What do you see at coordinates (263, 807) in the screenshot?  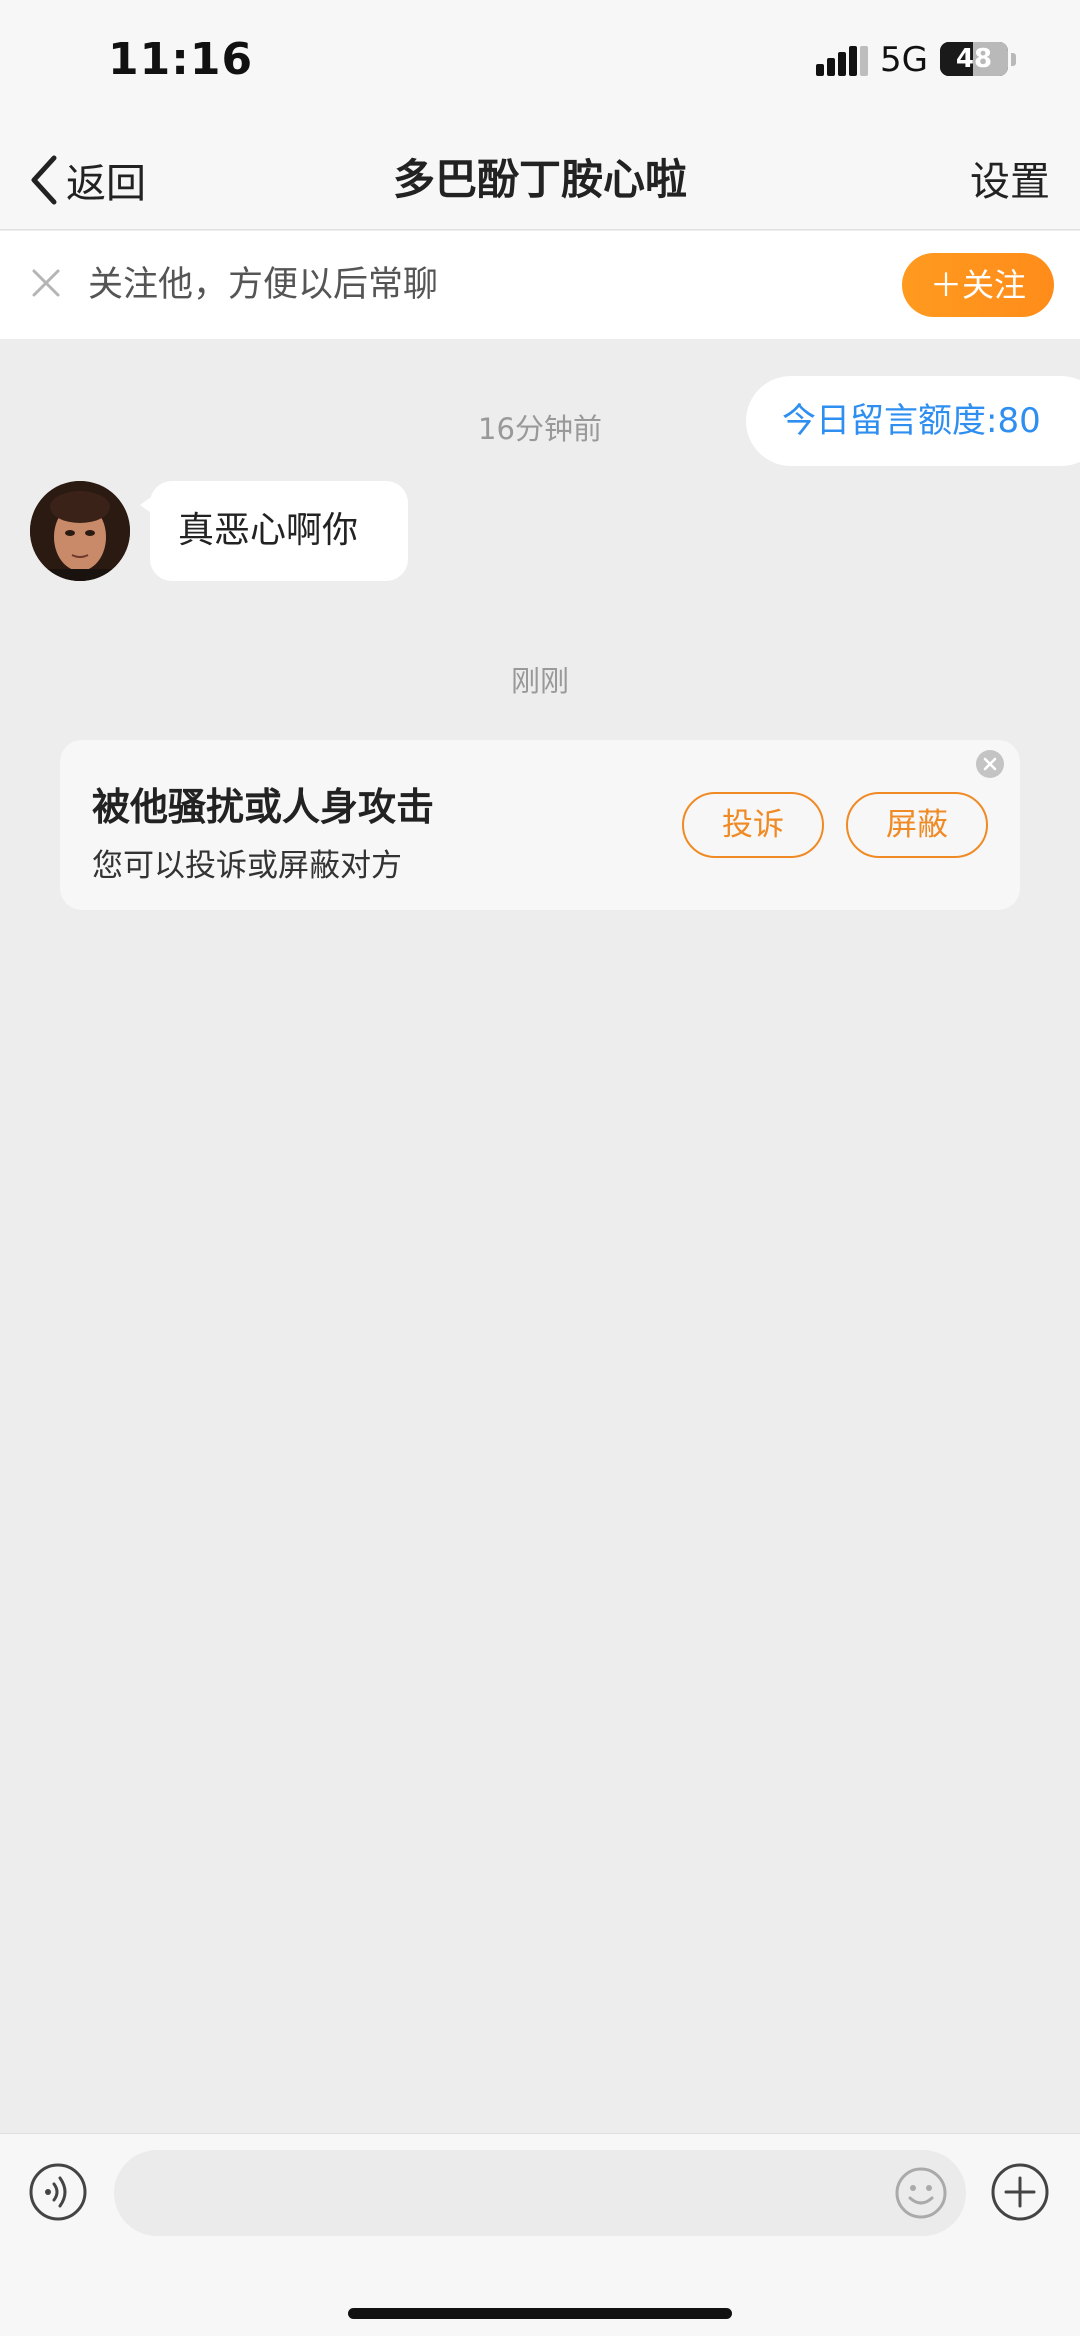 I see `report-card-title: 被他骚扰或人身攻击` at bounding box center [263, 807].